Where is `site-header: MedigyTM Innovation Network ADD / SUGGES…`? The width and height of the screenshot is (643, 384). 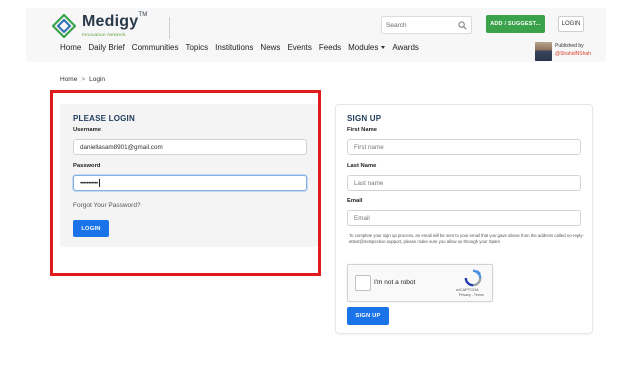 site-header: MedigyTM Innovation Network ADD / SUGGES… is located at coordinates (316, 35).